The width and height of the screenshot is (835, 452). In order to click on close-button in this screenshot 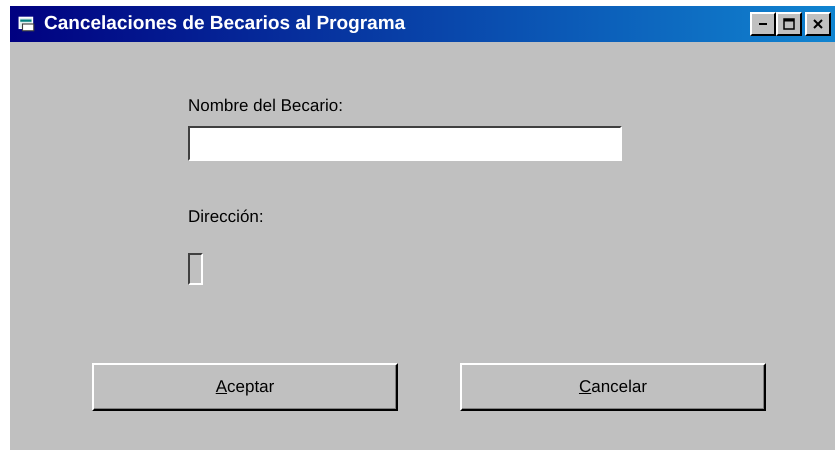, I will do `click(818, 24)`.